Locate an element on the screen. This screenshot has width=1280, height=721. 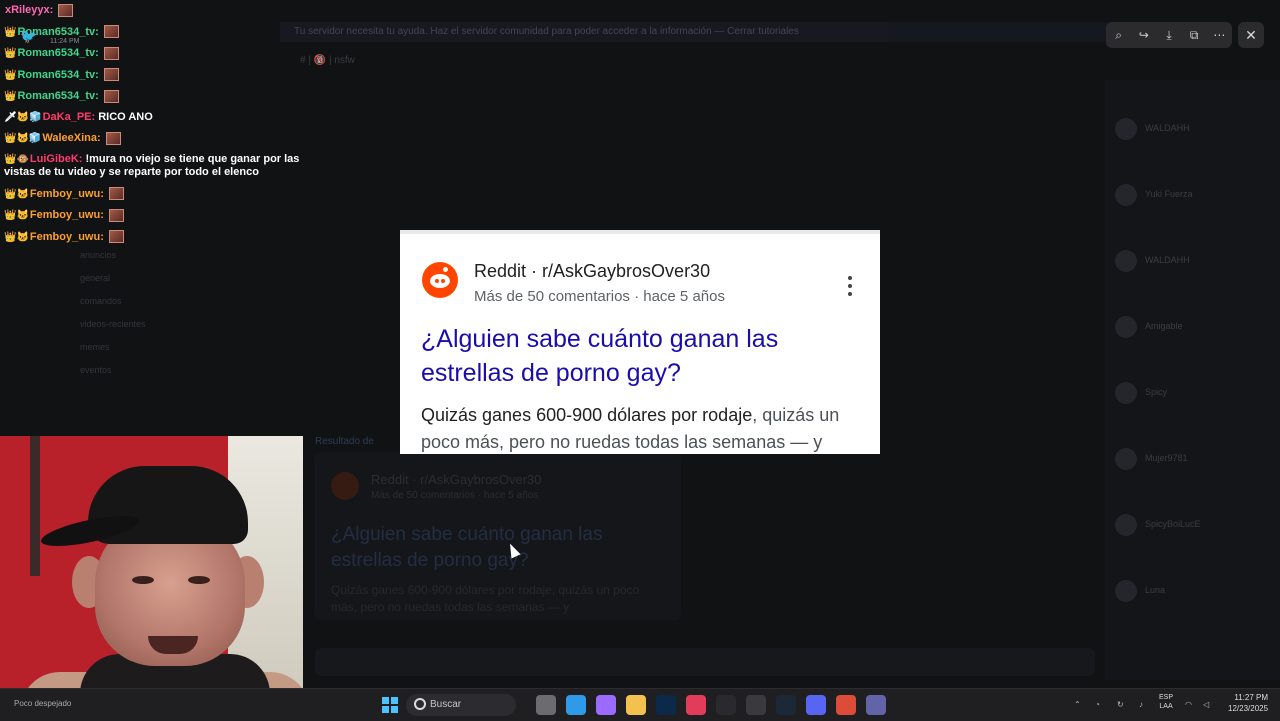
keyboard-layout: LAA is located at coordinates (1166, 706).